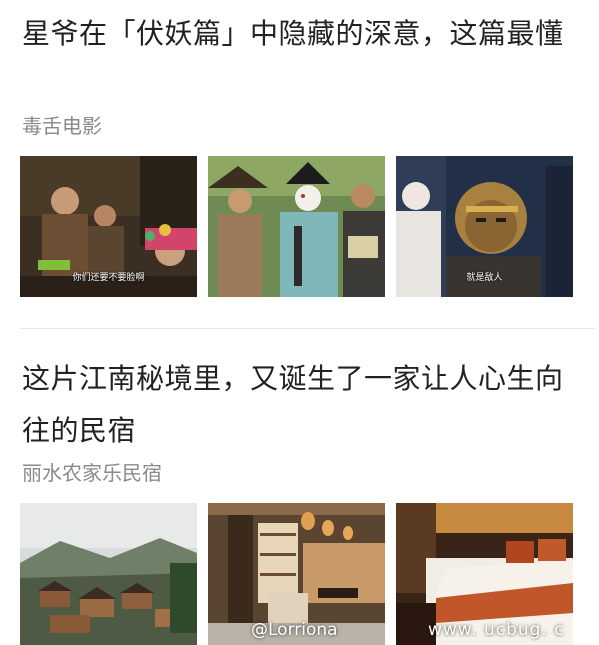 The image size is (599, 645). Describe the element at coordinates (484, 278) in the screenshot. I see `thumbnail-caption: 就是敌人` at that location.